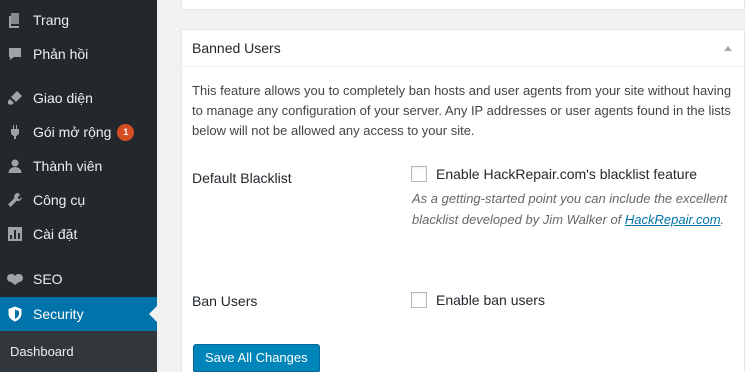 This screenshot has height=372, width=745. I want to click on sidebar-item-label: Cài đặt, so click(55, 234).